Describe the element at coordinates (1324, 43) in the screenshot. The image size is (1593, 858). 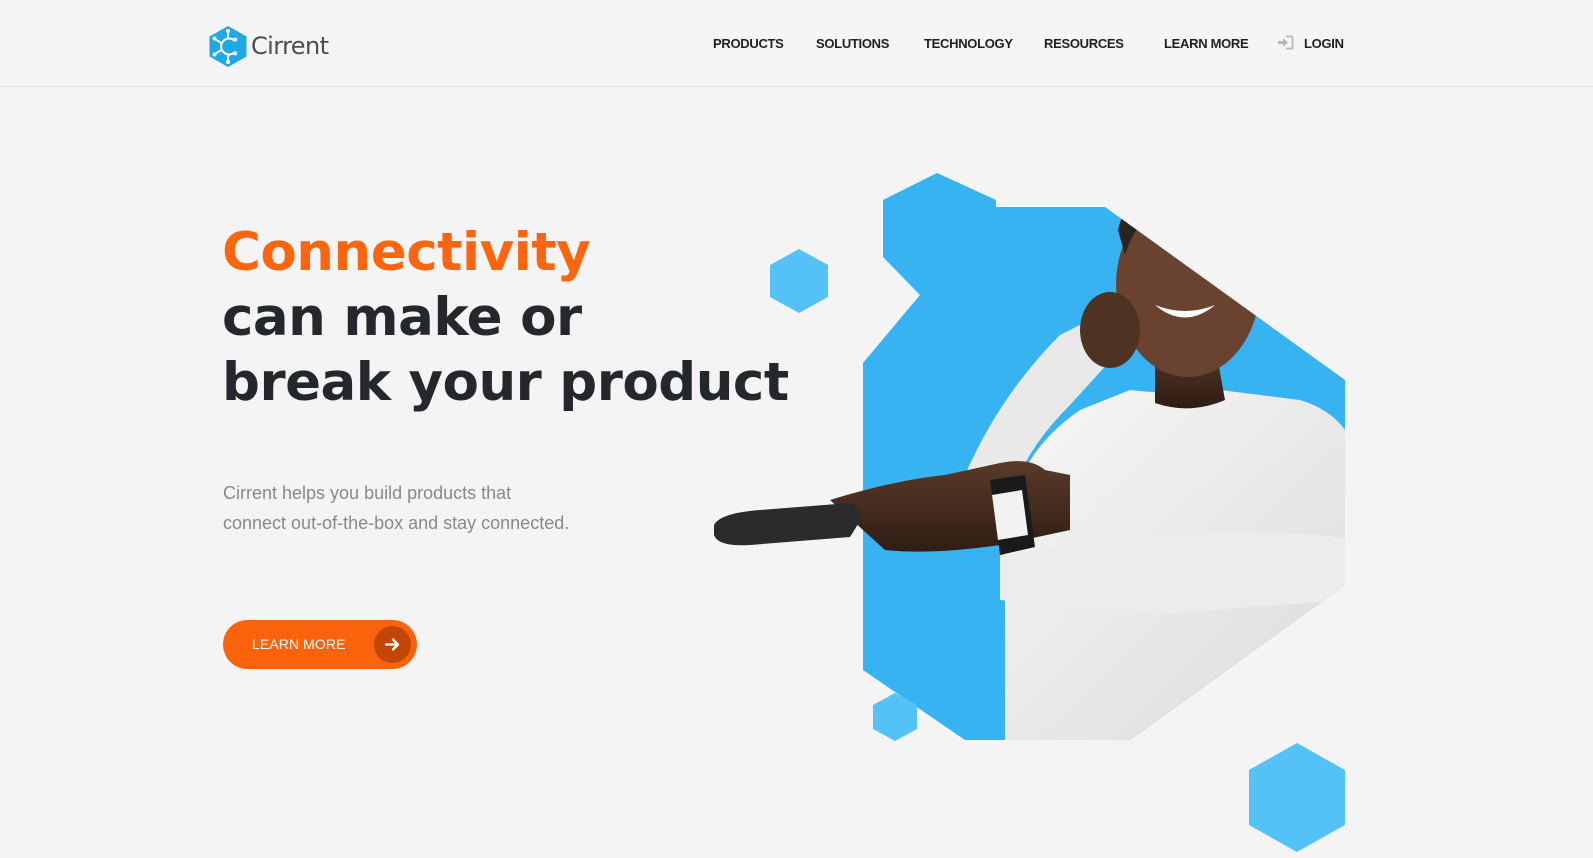
I see `nav-login: LOGIN` at that location.